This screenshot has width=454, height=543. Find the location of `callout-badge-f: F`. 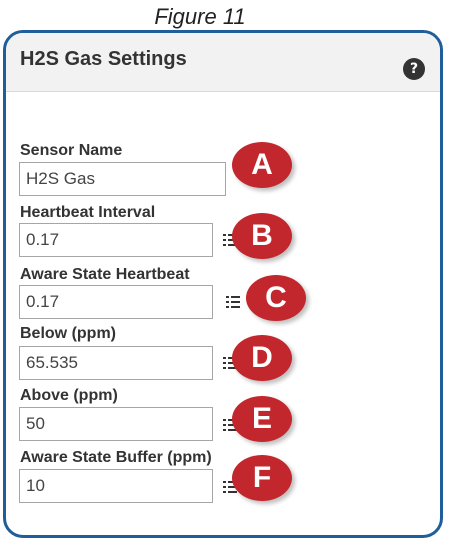

callout-badge-f: F is located at coordinates (262, 478).